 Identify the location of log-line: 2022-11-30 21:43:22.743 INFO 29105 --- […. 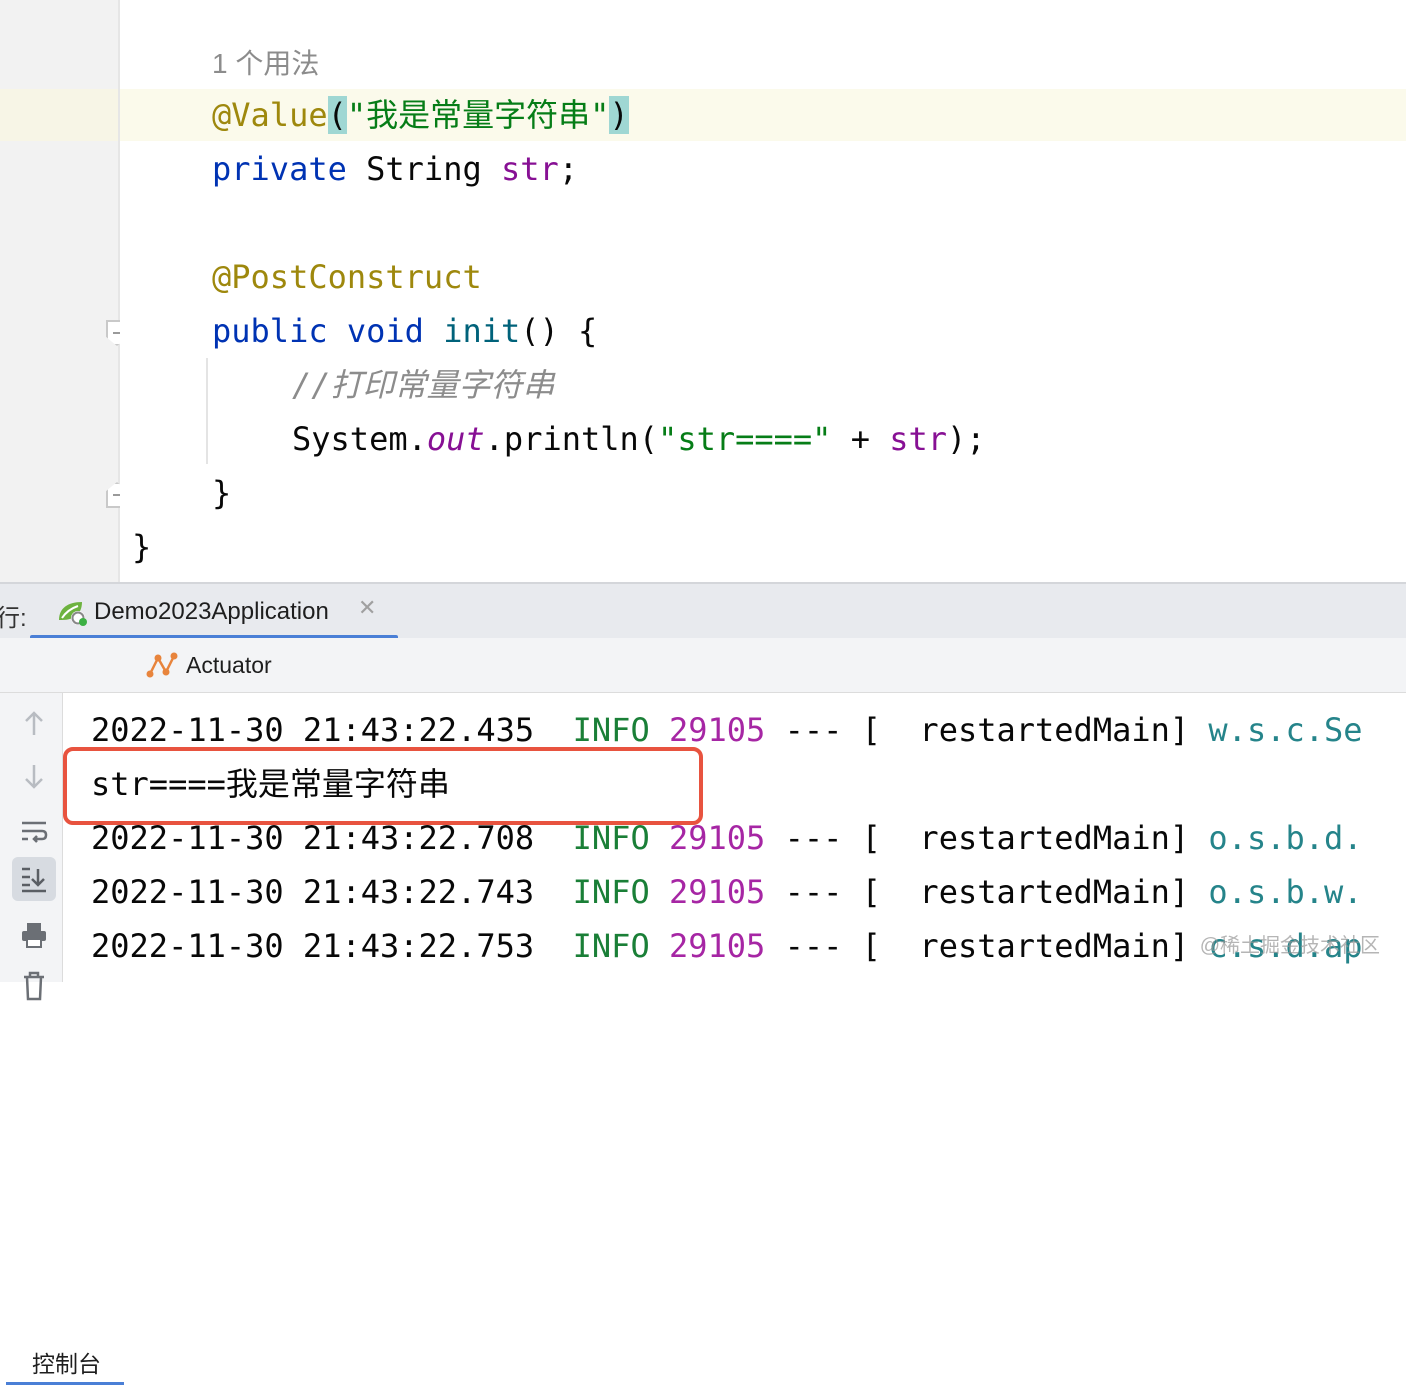
(727, 892).